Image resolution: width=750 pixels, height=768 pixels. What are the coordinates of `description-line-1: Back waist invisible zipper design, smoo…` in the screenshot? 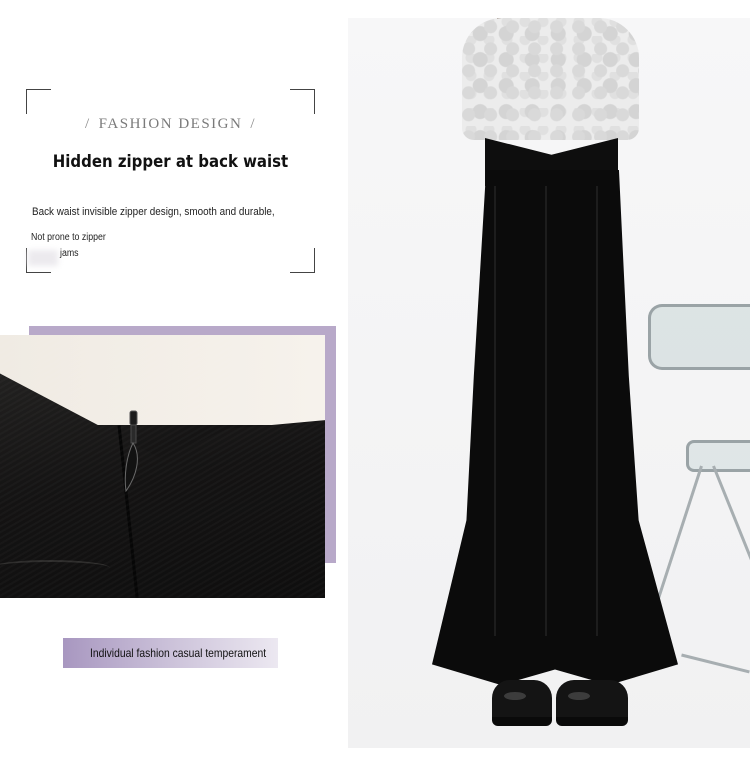 It's located at (153, 212).